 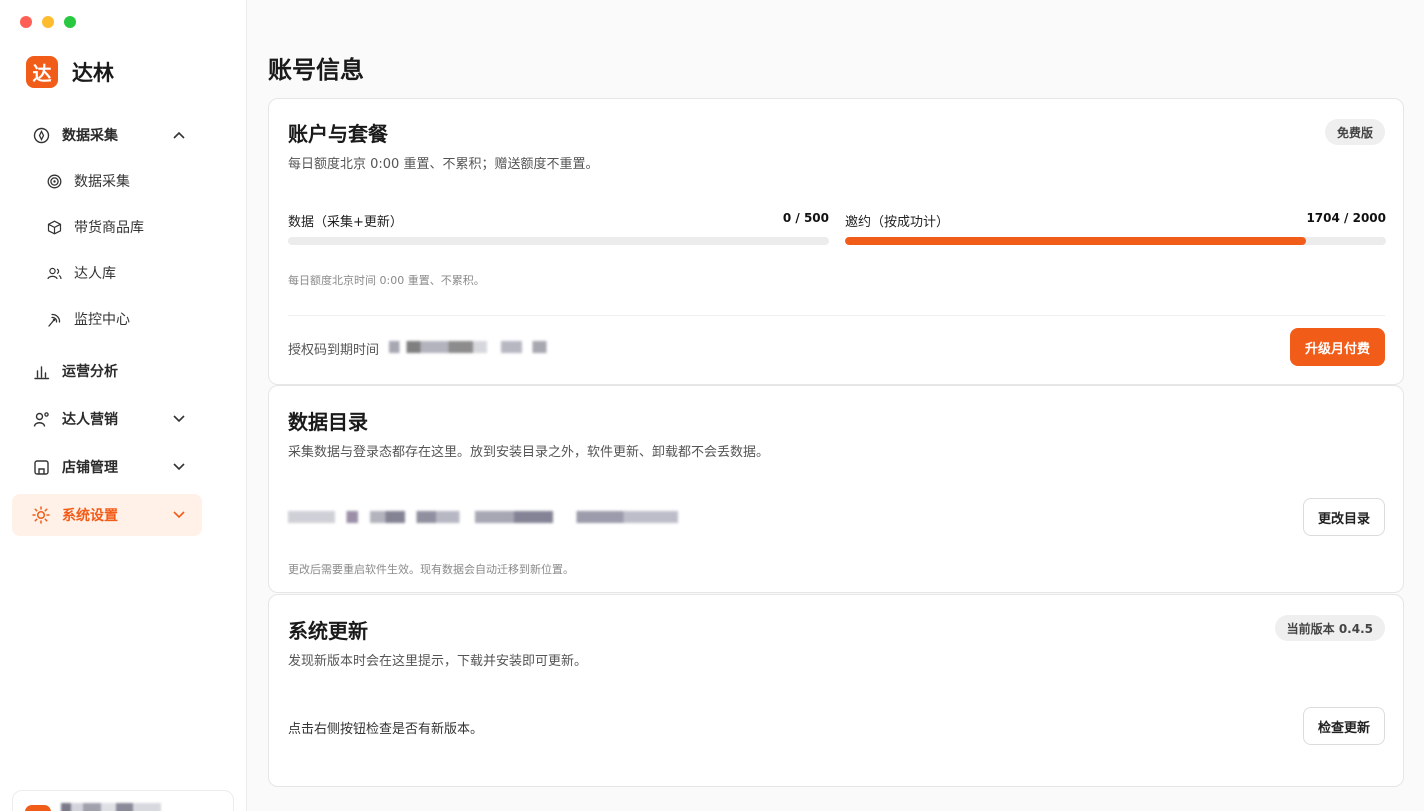 I want to click on maximize-window-button, so click(x=70, y=22).